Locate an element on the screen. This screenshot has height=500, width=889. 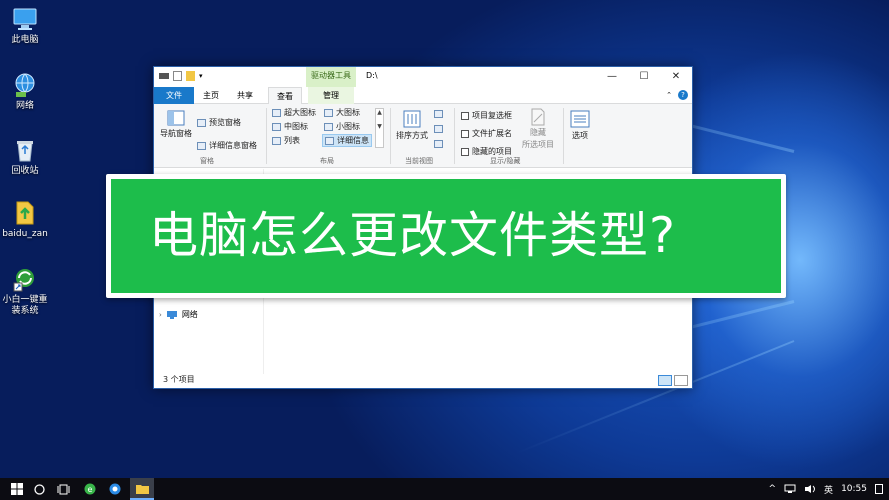
cortana-button is located at coordinates (39, 489).